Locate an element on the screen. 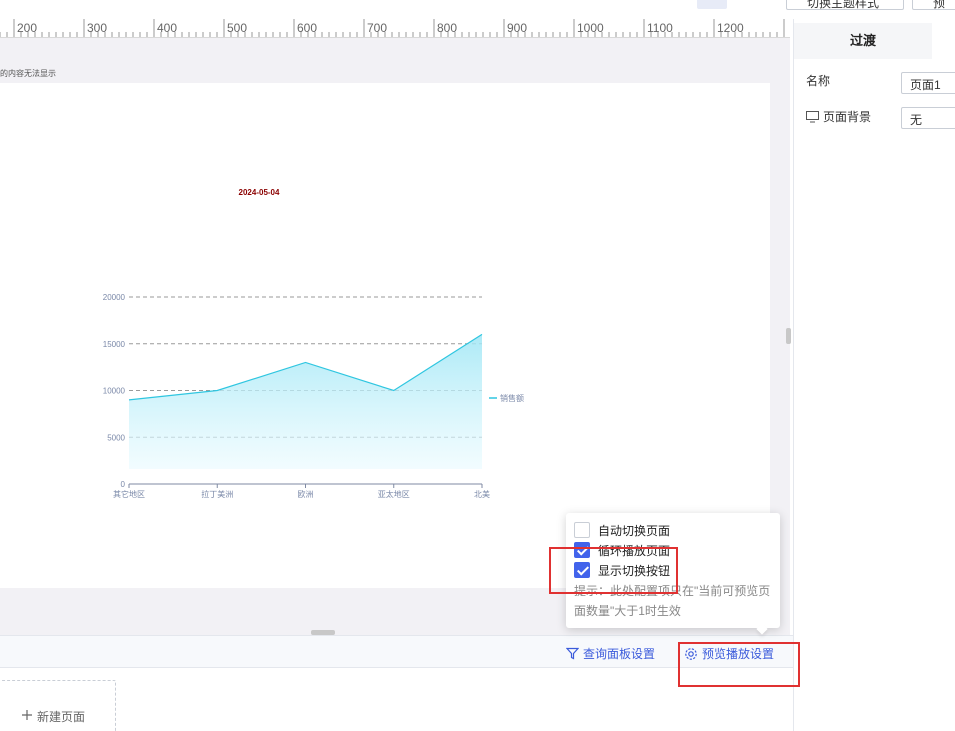 The height and width of the screenshot is (731, 955). horizontal-ruler: 200 300 400 500 600 700 800 900 1000 1100 1200 is located at coordinates (395, 28).